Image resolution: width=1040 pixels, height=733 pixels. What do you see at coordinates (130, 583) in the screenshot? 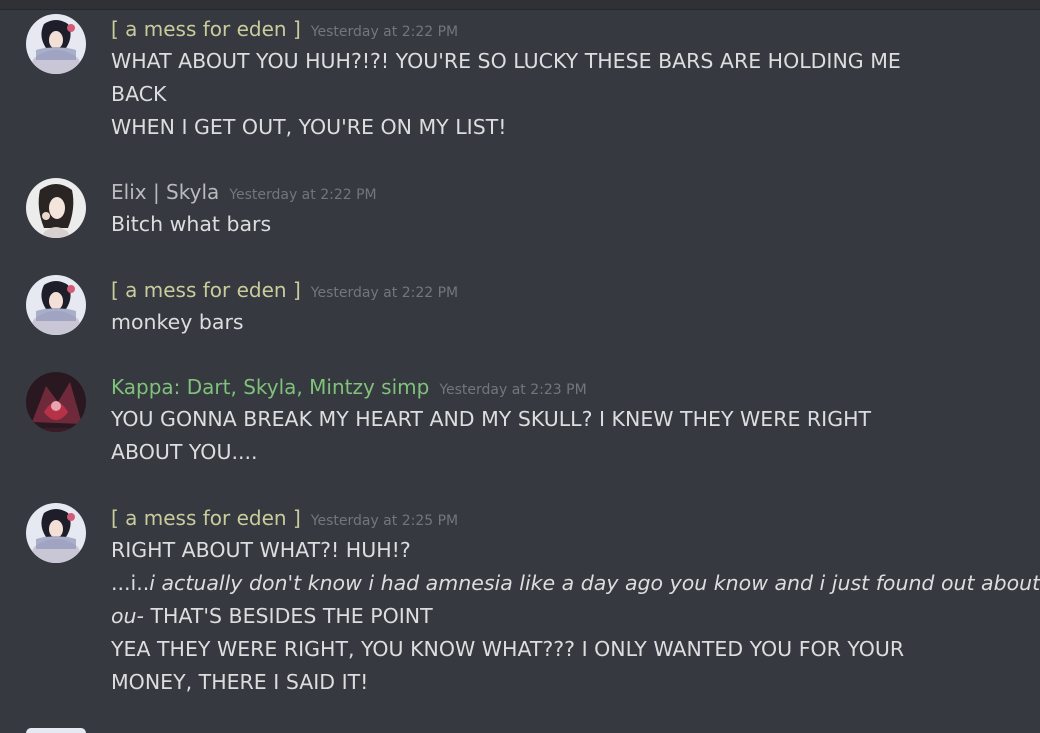
I see `italic-prefix: ...i..` at bounding box center [130, 583].